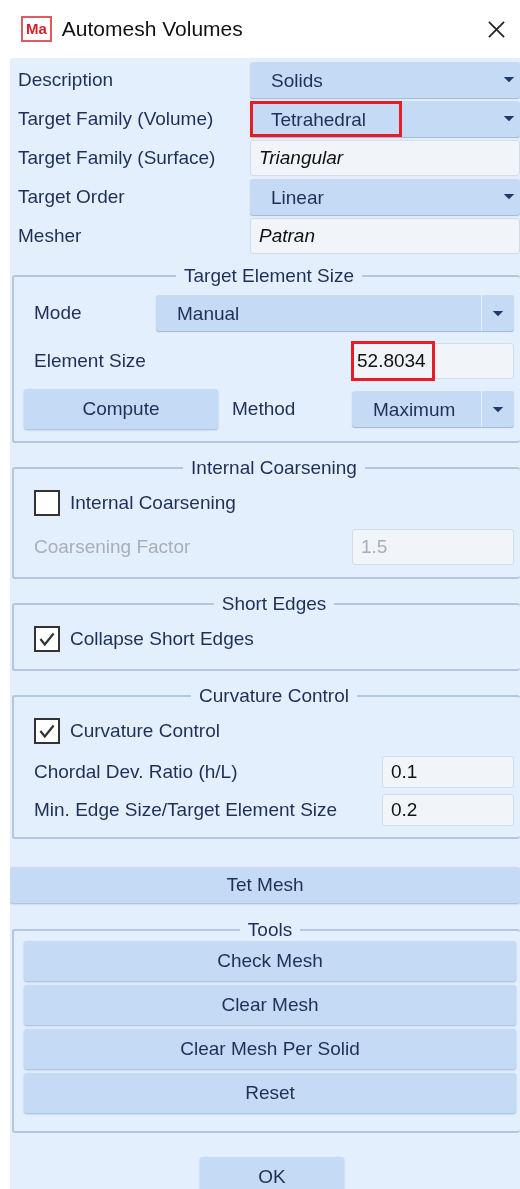 Image resolution: width=520 pixels, height=1189 pixels. What do you see at coordinates (113, 547) in the screenshot?
I see `field-label: Coarsening Factor` at bounding box center [113, 547].